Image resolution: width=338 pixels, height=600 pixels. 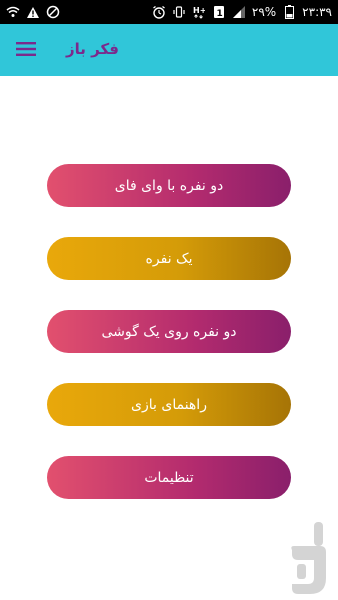 What do you see at coordinates (317, 12) in the screenshot?
I see `clock: ۲۳:۳۹` at bounding box center [317, 12].